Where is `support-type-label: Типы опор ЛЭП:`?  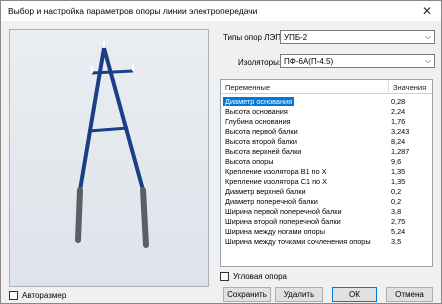
support-type-label: Типы опор ЛЭП: is located at coordinates (253, 37).